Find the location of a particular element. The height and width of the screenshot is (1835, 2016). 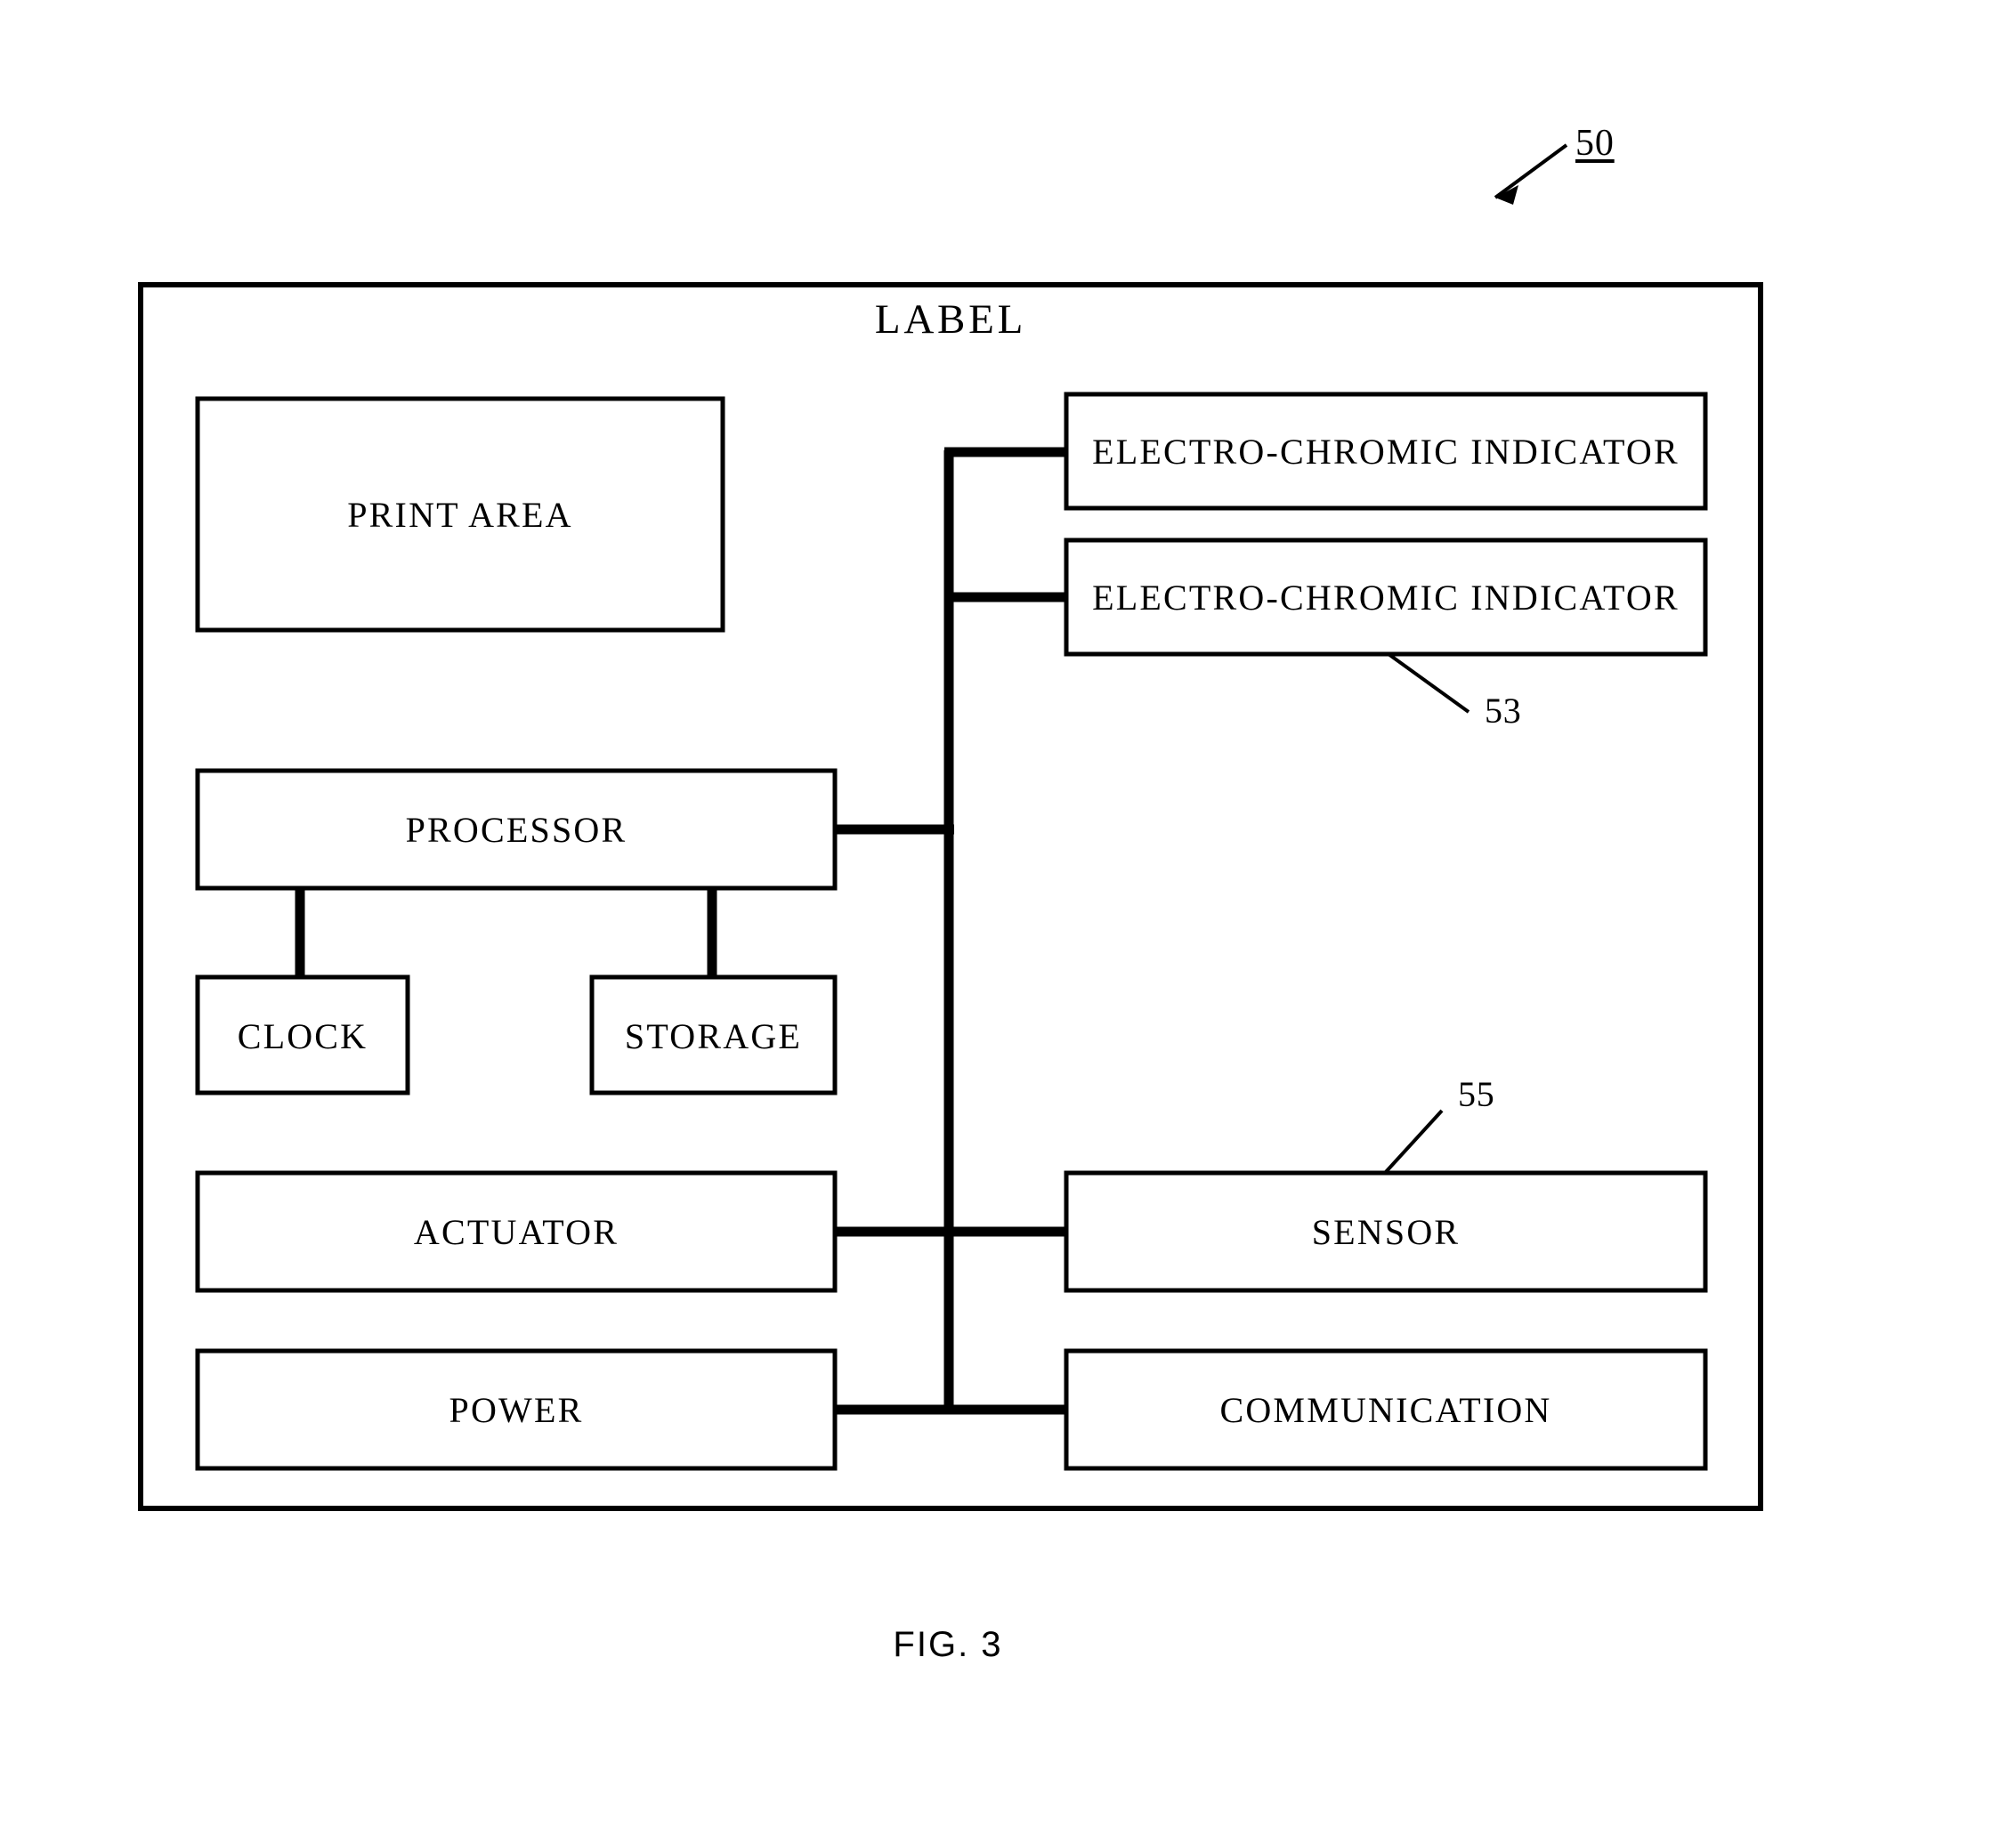

figure-caption: FIG. 3 is located at coordinates (948, 1644).